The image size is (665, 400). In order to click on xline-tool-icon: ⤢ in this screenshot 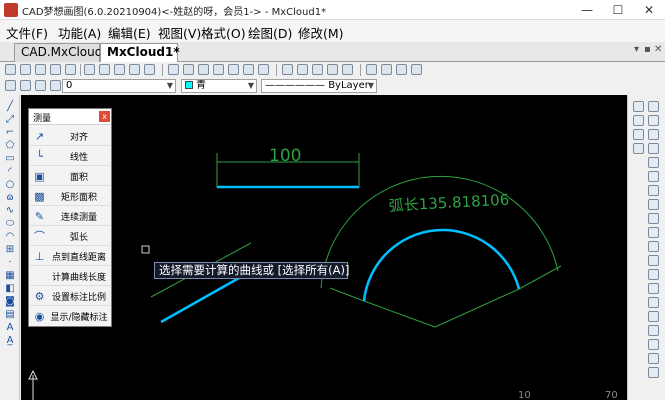, I will do `click(10, 119)`.